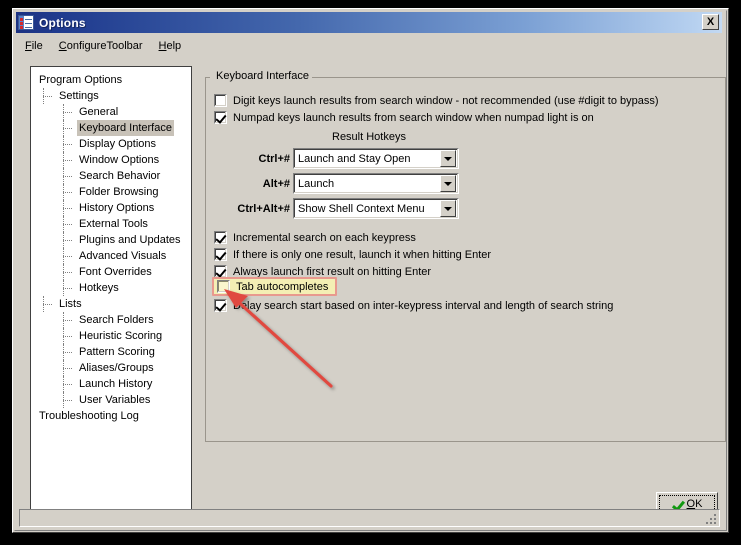 The width and height of the screenshot is (741, 545). I want to click on sidebar-item-label: Lists, so click(70, 304).